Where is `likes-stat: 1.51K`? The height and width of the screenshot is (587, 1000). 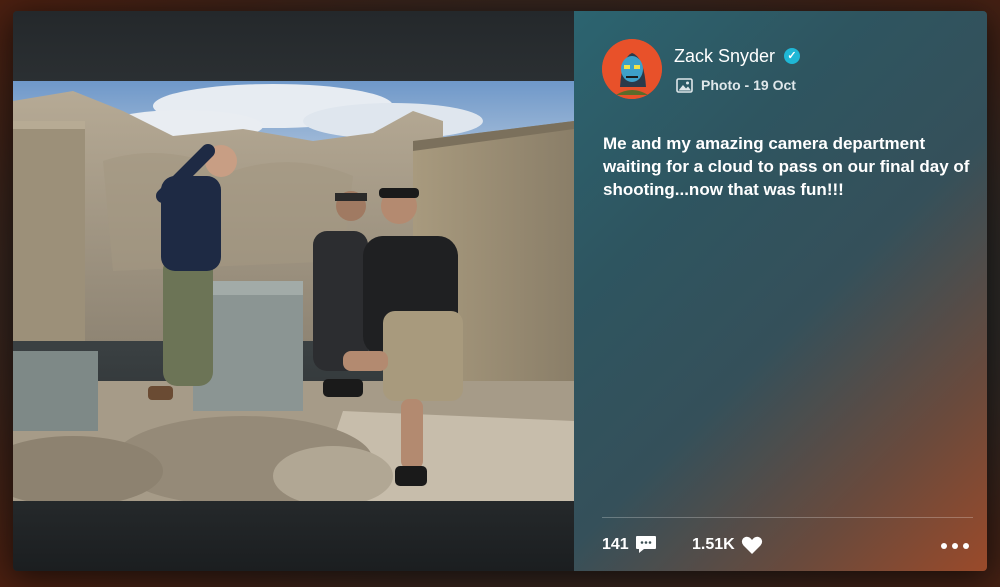
likes-stat: 1.51K is located at coordinates (727, 545).